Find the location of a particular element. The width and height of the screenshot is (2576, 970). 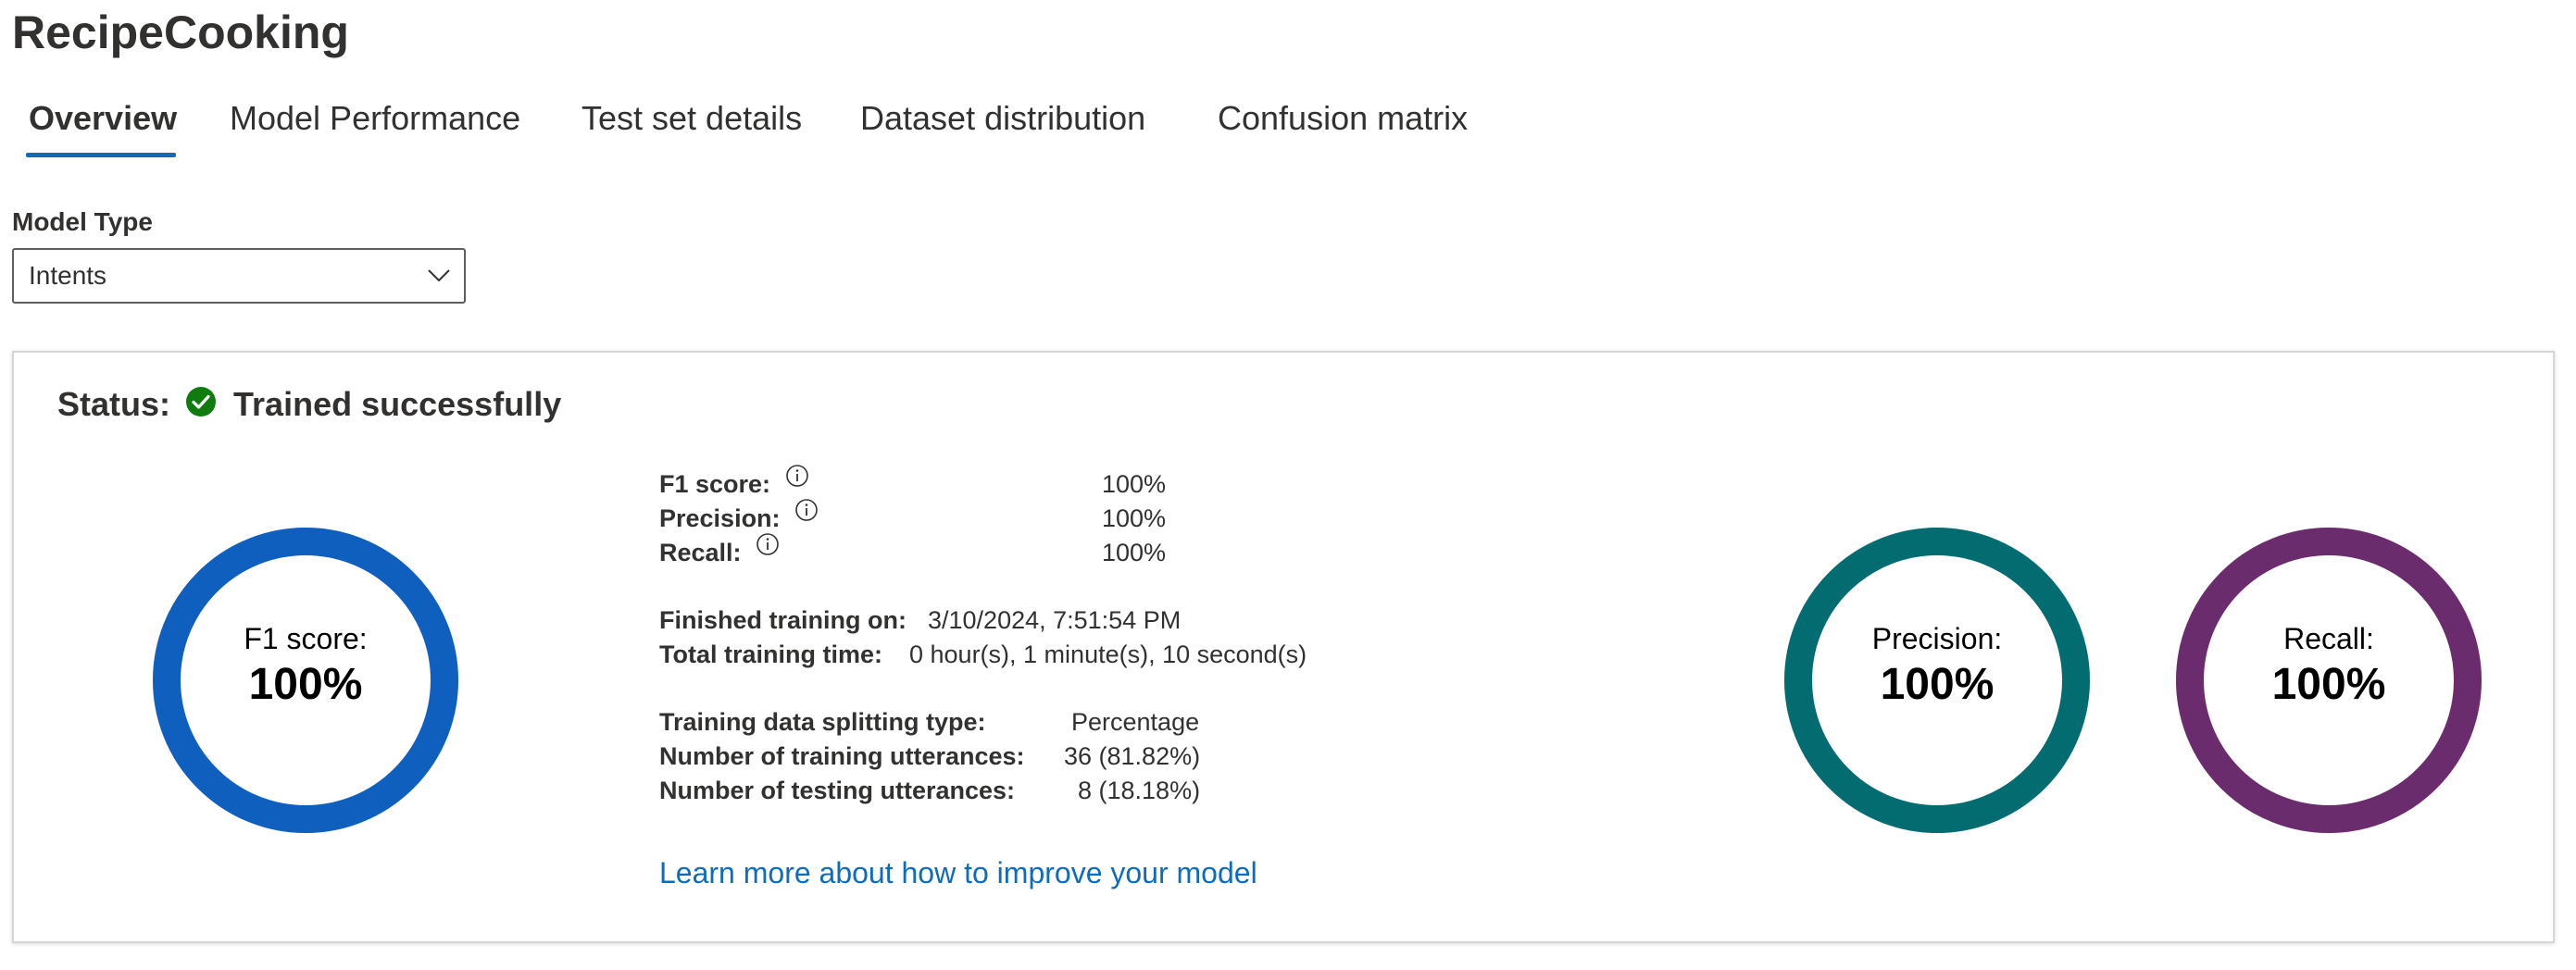

detail-train-utt-row: Number of training utterances: is located at coordinates (842, 756).